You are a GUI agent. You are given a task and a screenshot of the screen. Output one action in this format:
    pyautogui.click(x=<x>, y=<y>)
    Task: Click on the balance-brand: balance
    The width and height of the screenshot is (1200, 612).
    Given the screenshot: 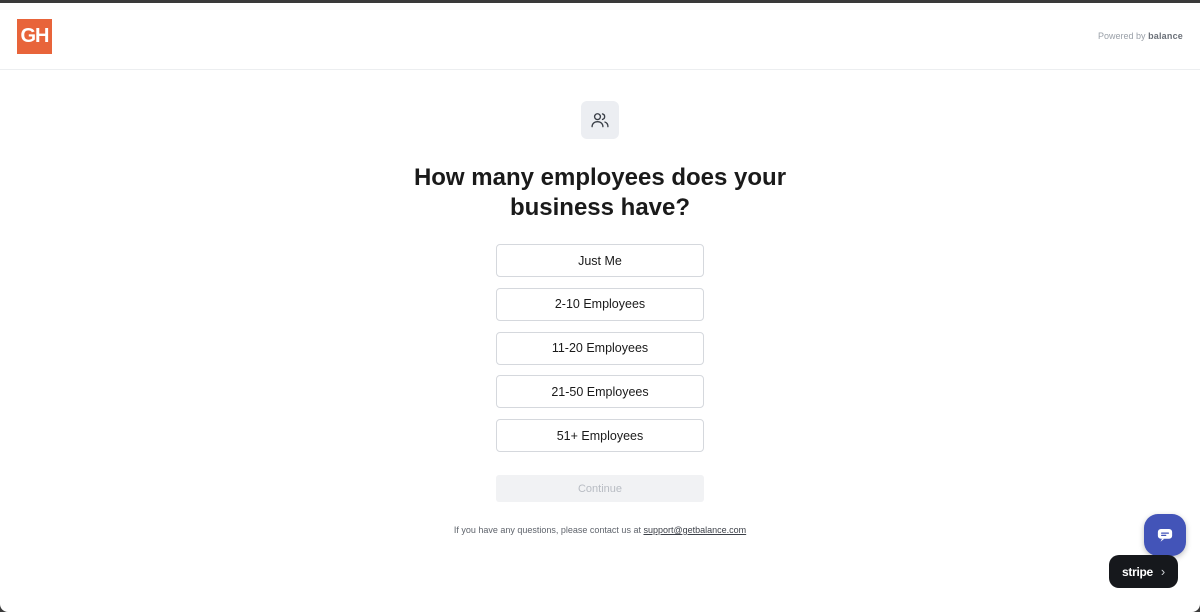 What is the action you would take?
    pyautogui.click(x=1165, y=36)
    